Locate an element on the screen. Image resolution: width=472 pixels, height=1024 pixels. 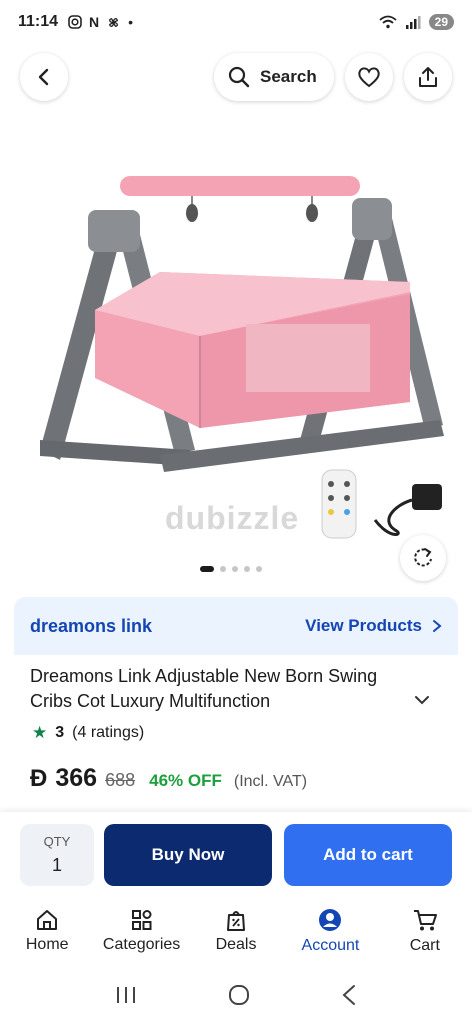
expand-title-button is located at coordinates (422, 701).